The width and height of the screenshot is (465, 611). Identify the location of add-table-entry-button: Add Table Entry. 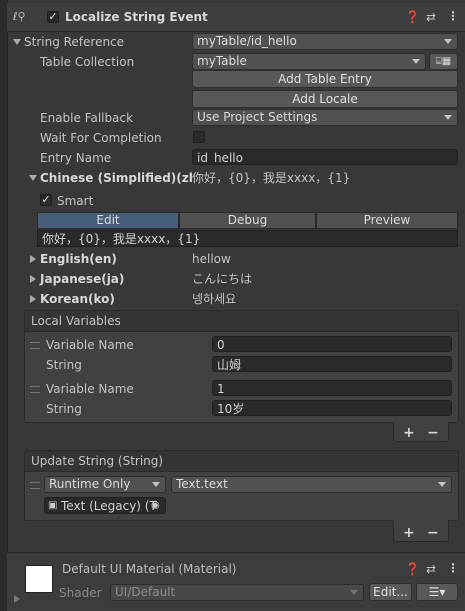
(325, 79).